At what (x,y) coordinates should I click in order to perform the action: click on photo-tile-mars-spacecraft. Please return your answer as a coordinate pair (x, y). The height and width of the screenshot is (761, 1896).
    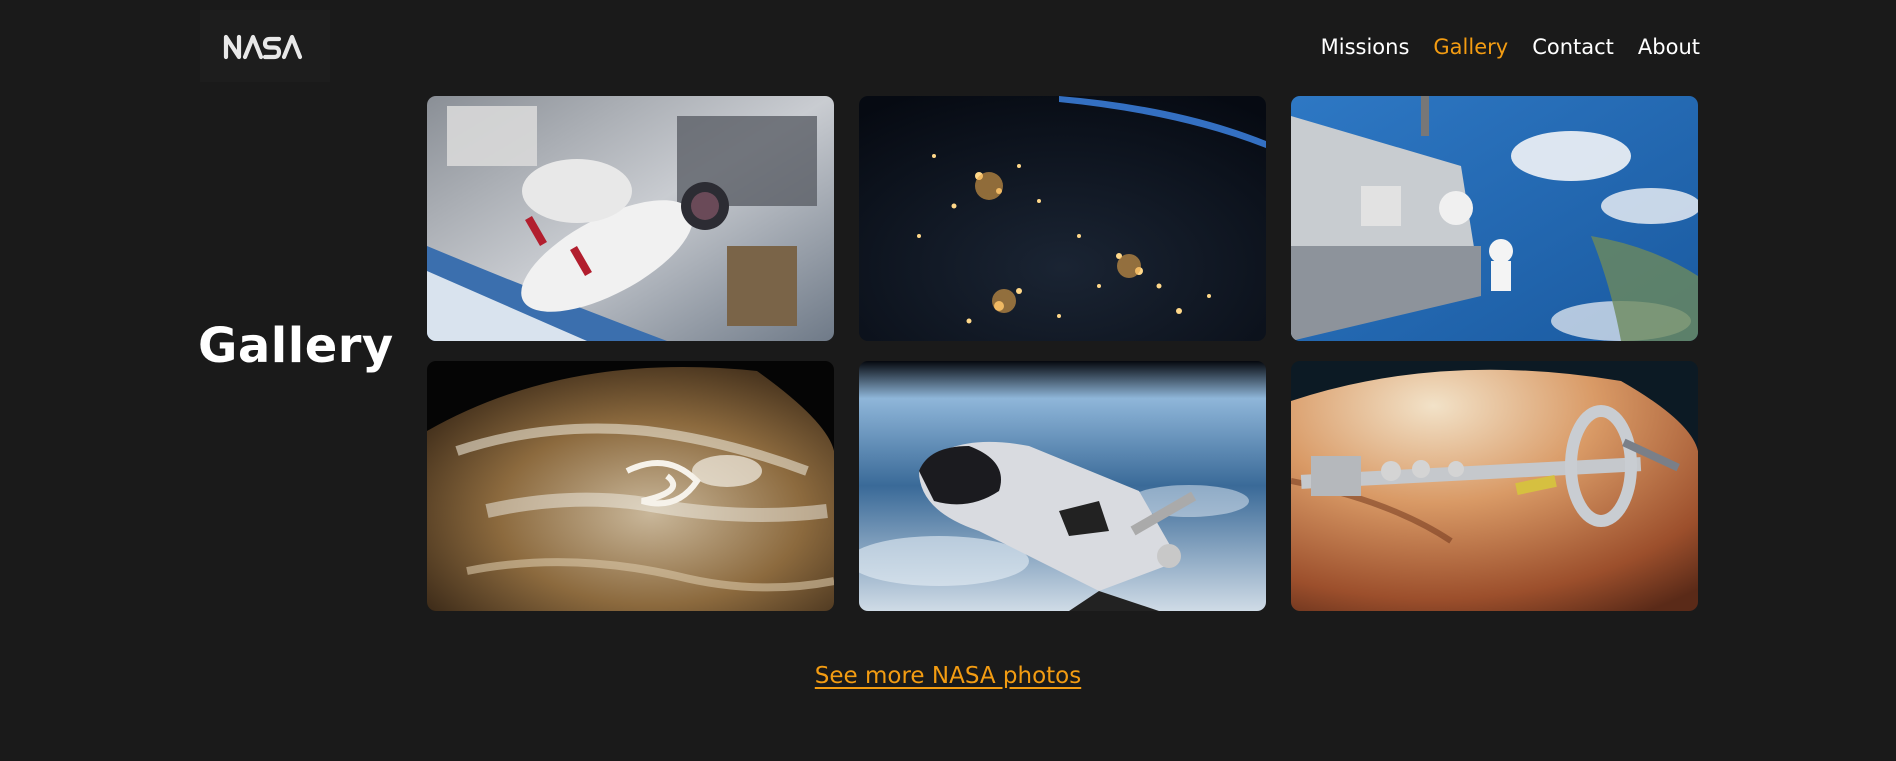
    Looking at the image, I should click on (1494, 486).